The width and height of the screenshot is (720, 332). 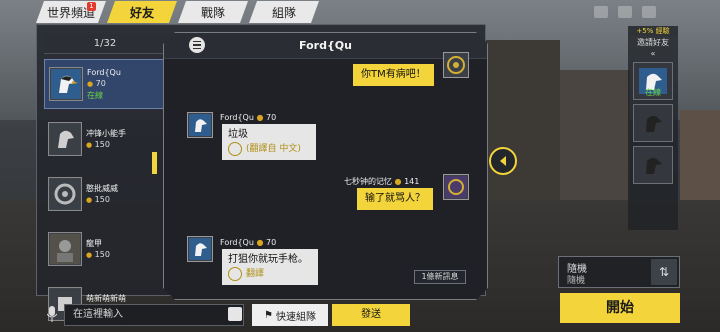 What do you see at coordinates (105, 44) in the screenshot?
I see `friend-list-counter: 1/32` at bounding box center [105, 44].